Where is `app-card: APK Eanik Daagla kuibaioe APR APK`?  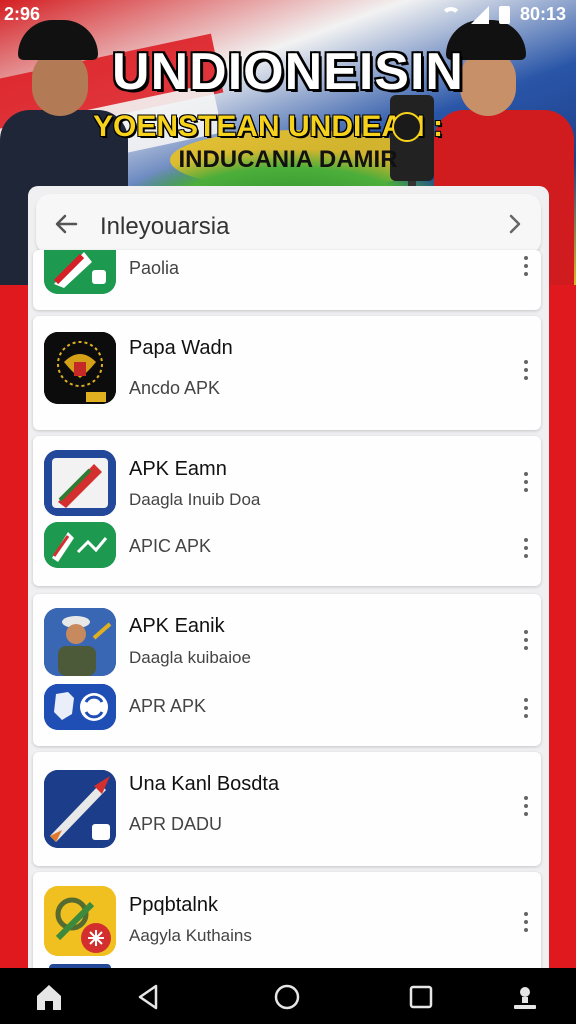 app-card: APK Eanik Daagla kuibaioe APR APK is located at coordinates (287, 670).